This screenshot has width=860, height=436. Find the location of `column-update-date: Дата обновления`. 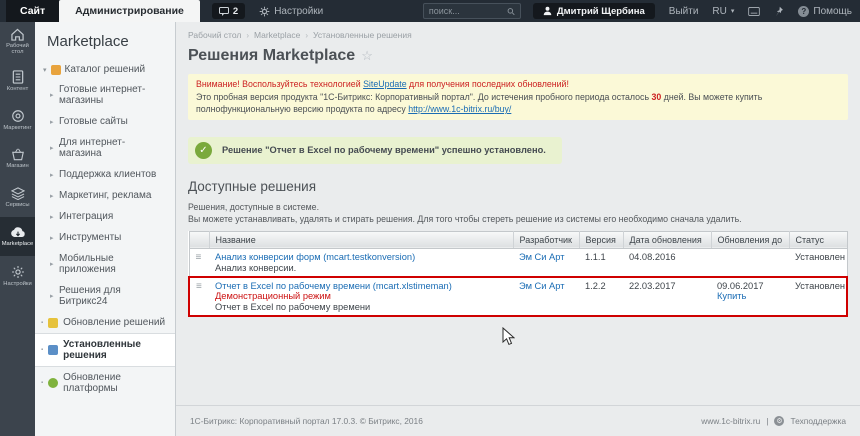

column-update-date: Дата обновления is located at coordinates (667, 240).